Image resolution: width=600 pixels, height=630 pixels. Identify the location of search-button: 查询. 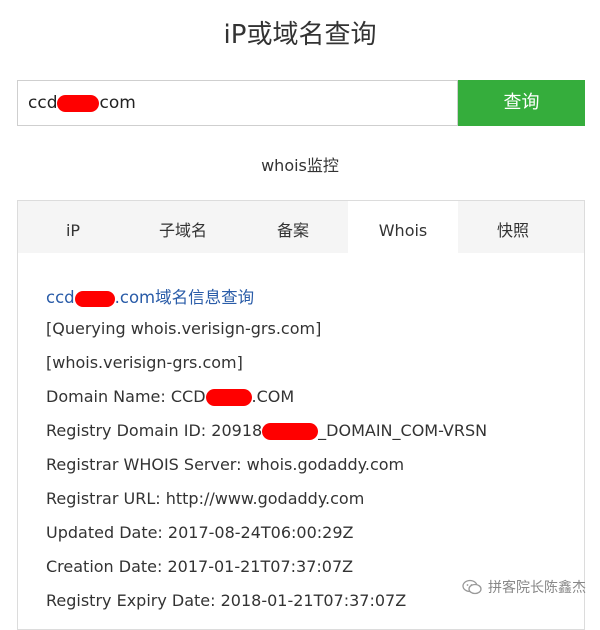
(521, 103).